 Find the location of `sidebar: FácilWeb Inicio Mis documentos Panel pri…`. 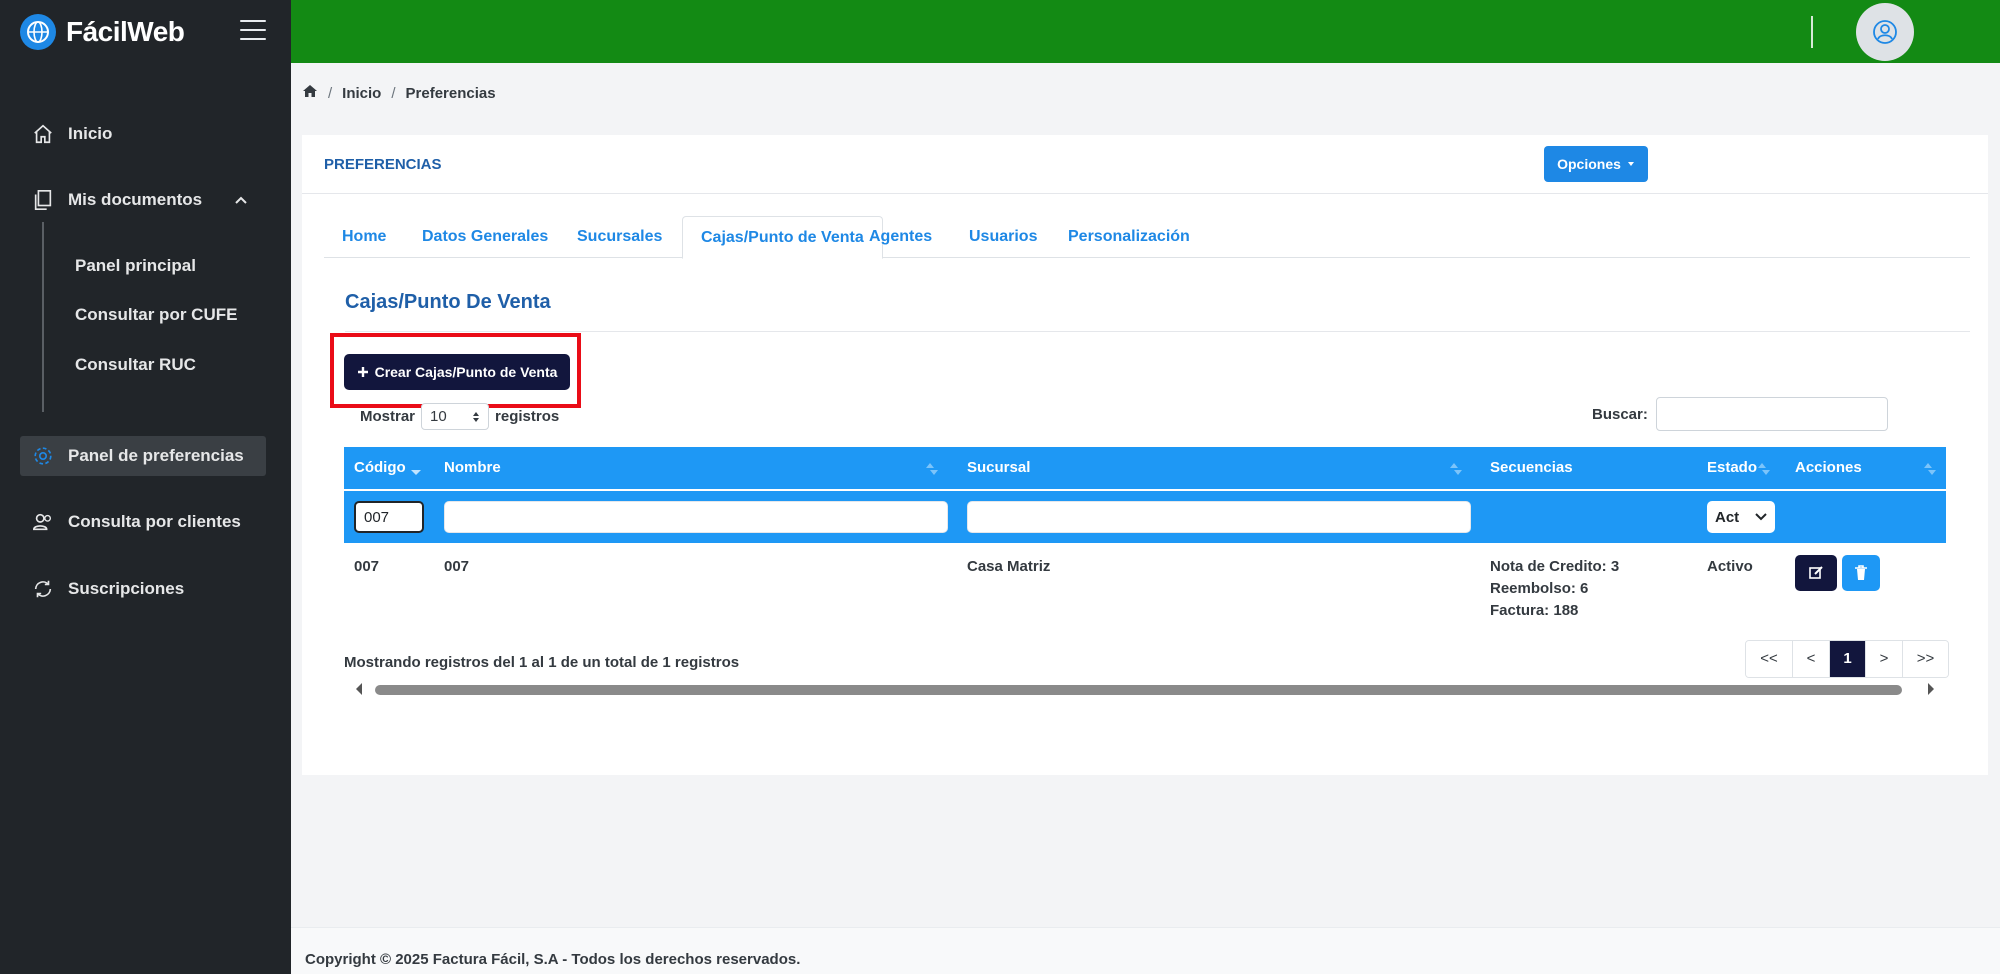

sidebar: FácilWeb Inicio Mis documentos Panel pri… is located at coordinates (145, 487).